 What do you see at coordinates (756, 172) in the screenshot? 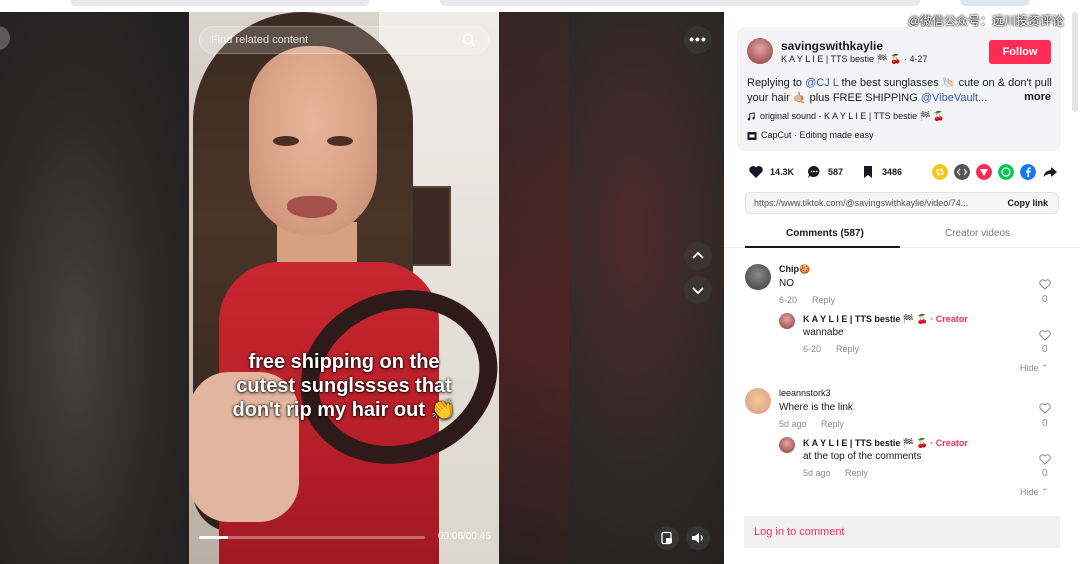
I see `heart-icon` at bounding box center [756, 172].